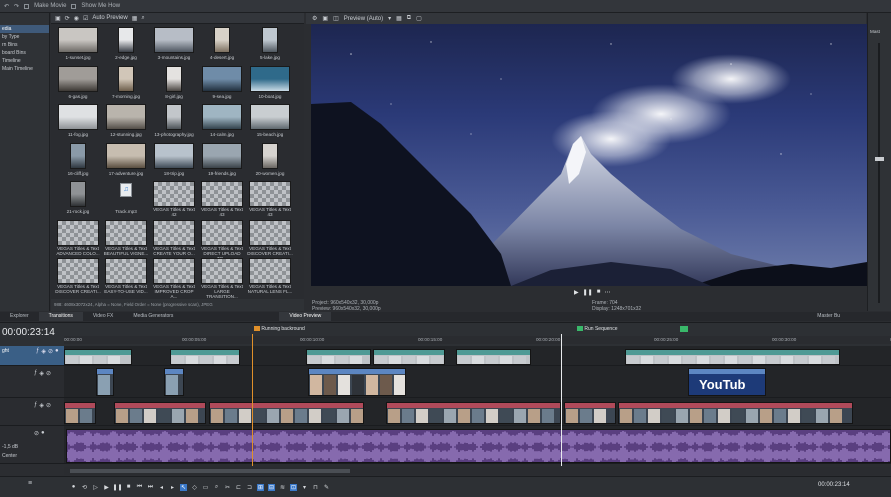 This screenshot has width=891, height=497. Describe the element at coordinates (174, 83) in the screenshot. I see `media-item: 8-girl.jpg` at that location.